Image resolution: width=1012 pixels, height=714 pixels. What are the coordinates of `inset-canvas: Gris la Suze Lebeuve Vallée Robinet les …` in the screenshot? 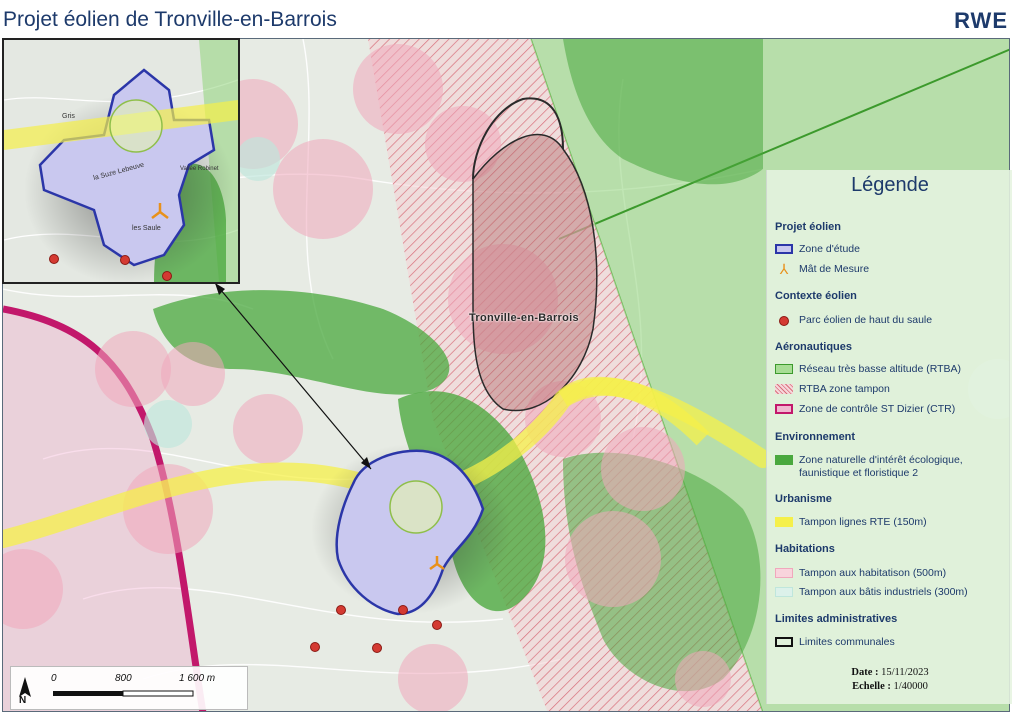 It's located at (121, 161).